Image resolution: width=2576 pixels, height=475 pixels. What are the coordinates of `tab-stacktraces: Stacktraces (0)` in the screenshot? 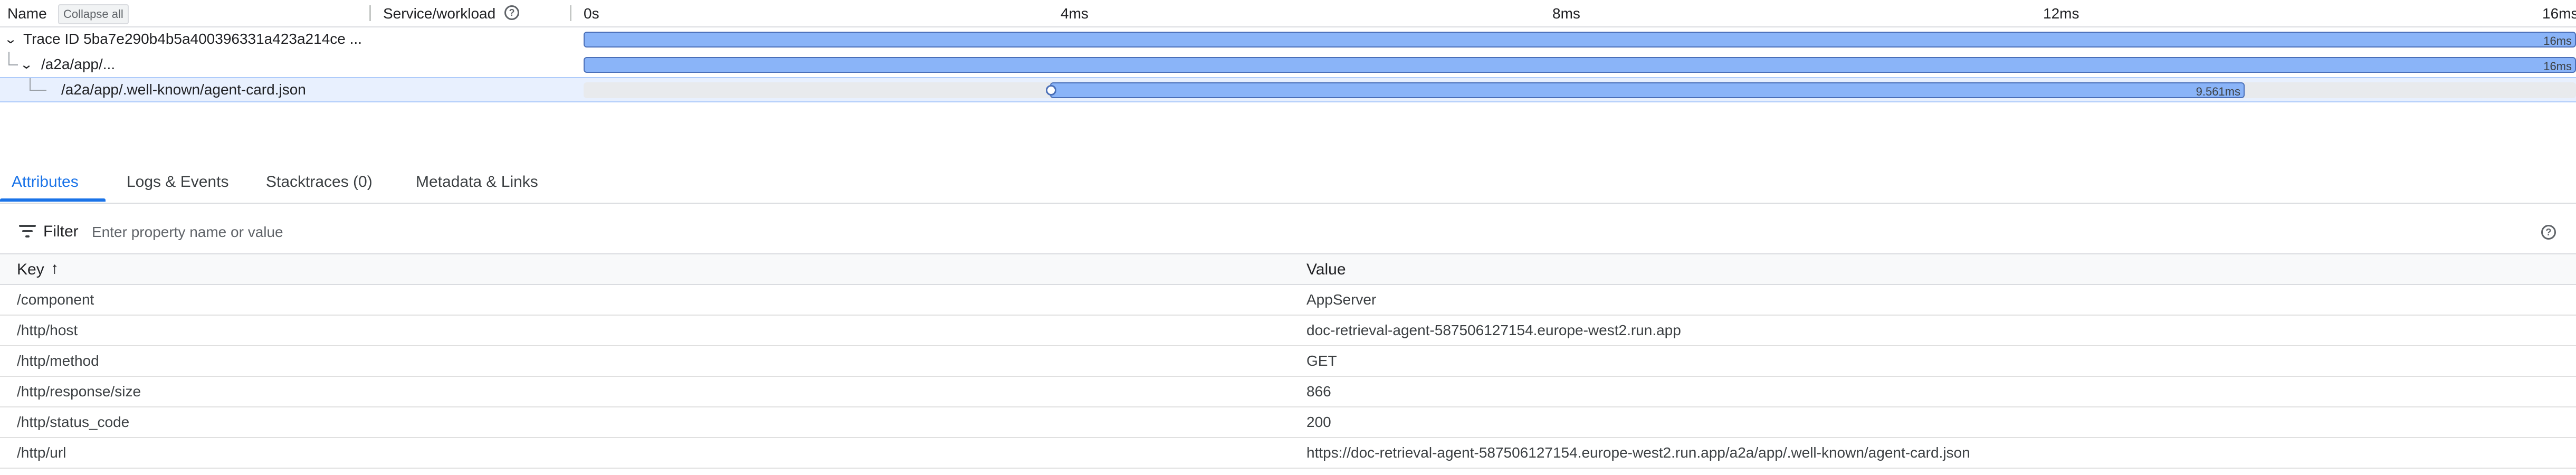 It's located at (319, 182).